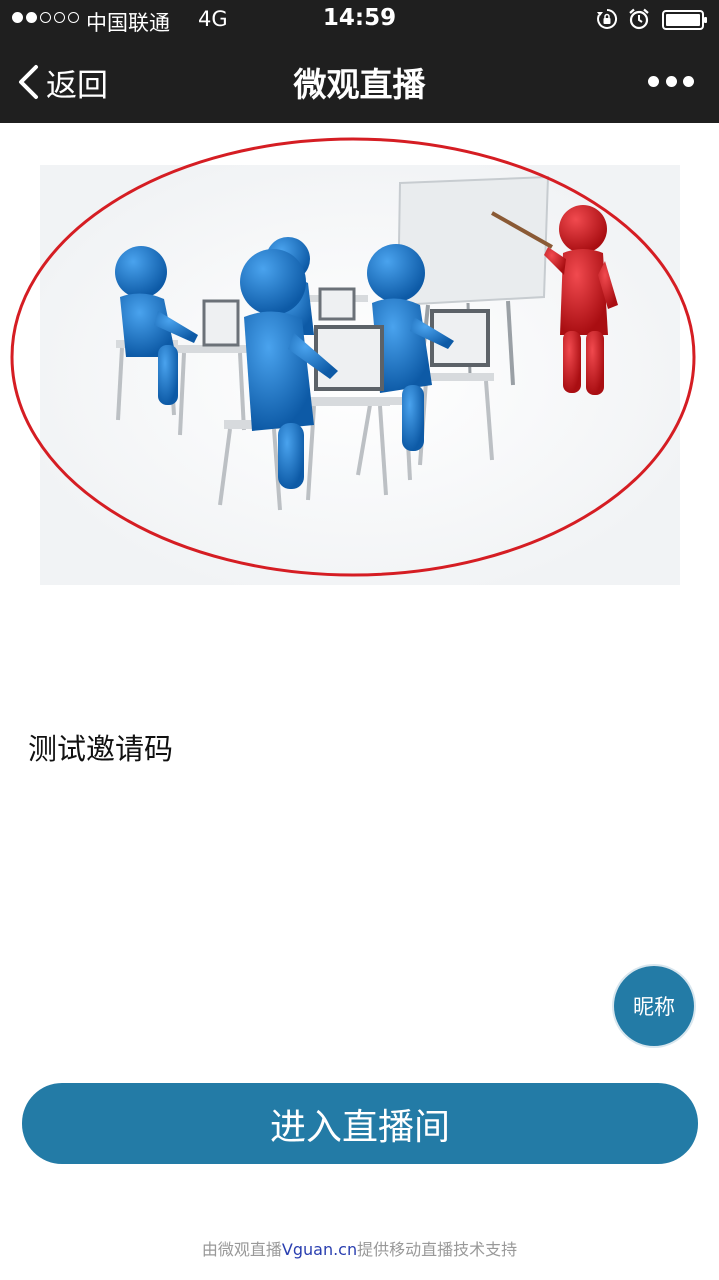 The height and width of the screenshot is (1280, 719). I want to click on chevron-left-icon, so click(28, 82).